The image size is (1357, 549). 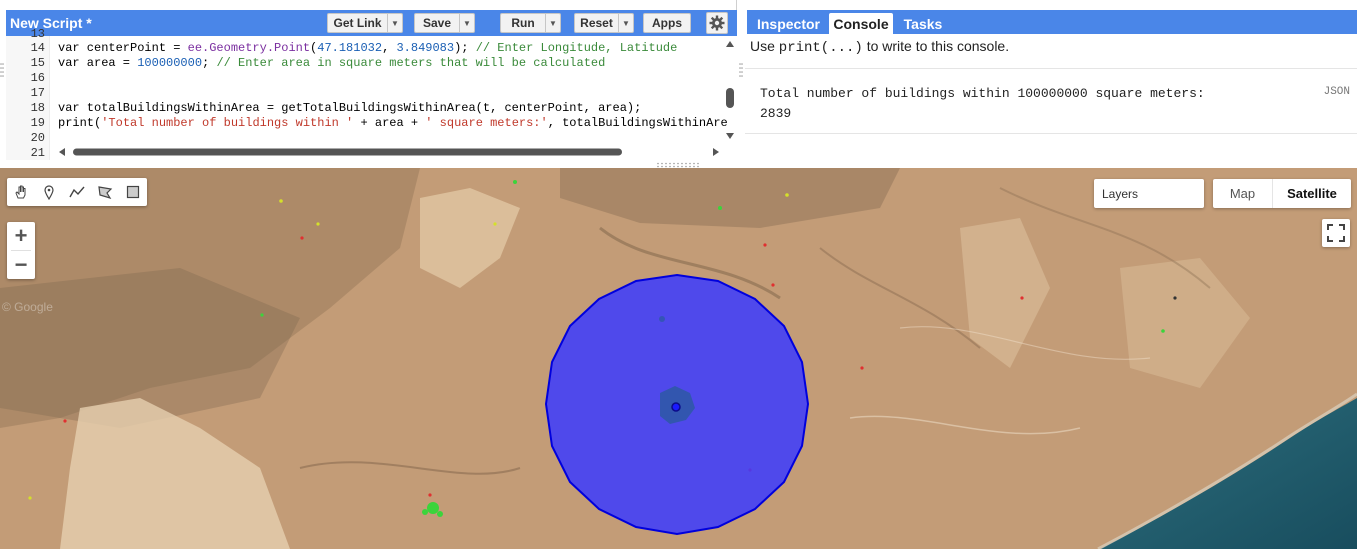 I want to click on zoom-in-button: +, so click(x=21, y=236).